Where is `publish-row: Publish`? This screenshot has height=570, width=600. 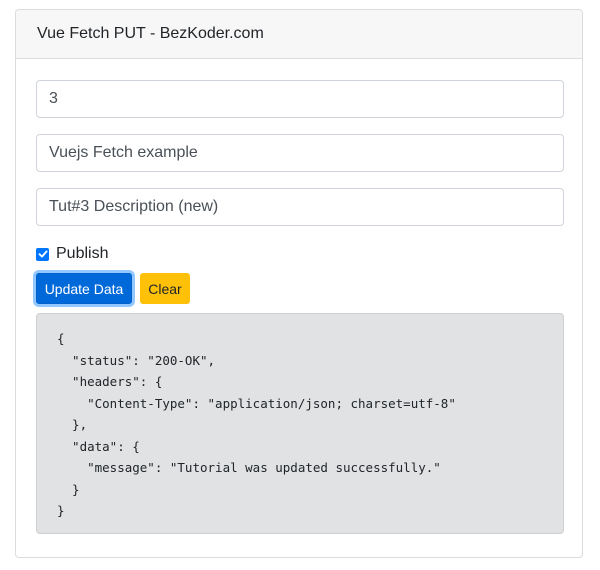
publish-row: Publish is located at coordinates (72, 254).